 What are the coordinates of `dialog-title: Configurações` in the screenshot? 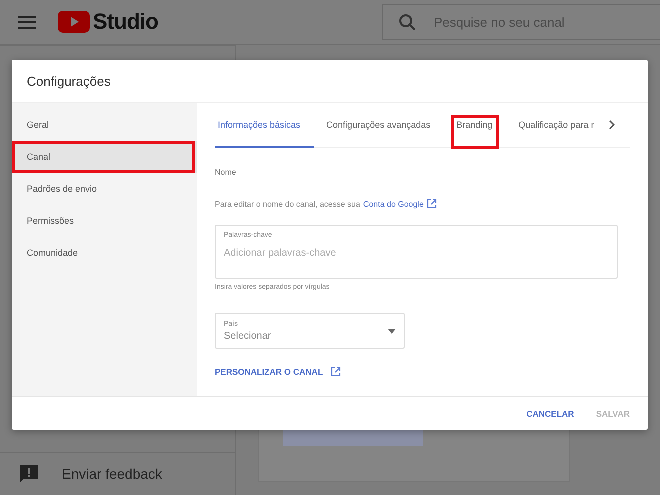 It's located at (69, 81).